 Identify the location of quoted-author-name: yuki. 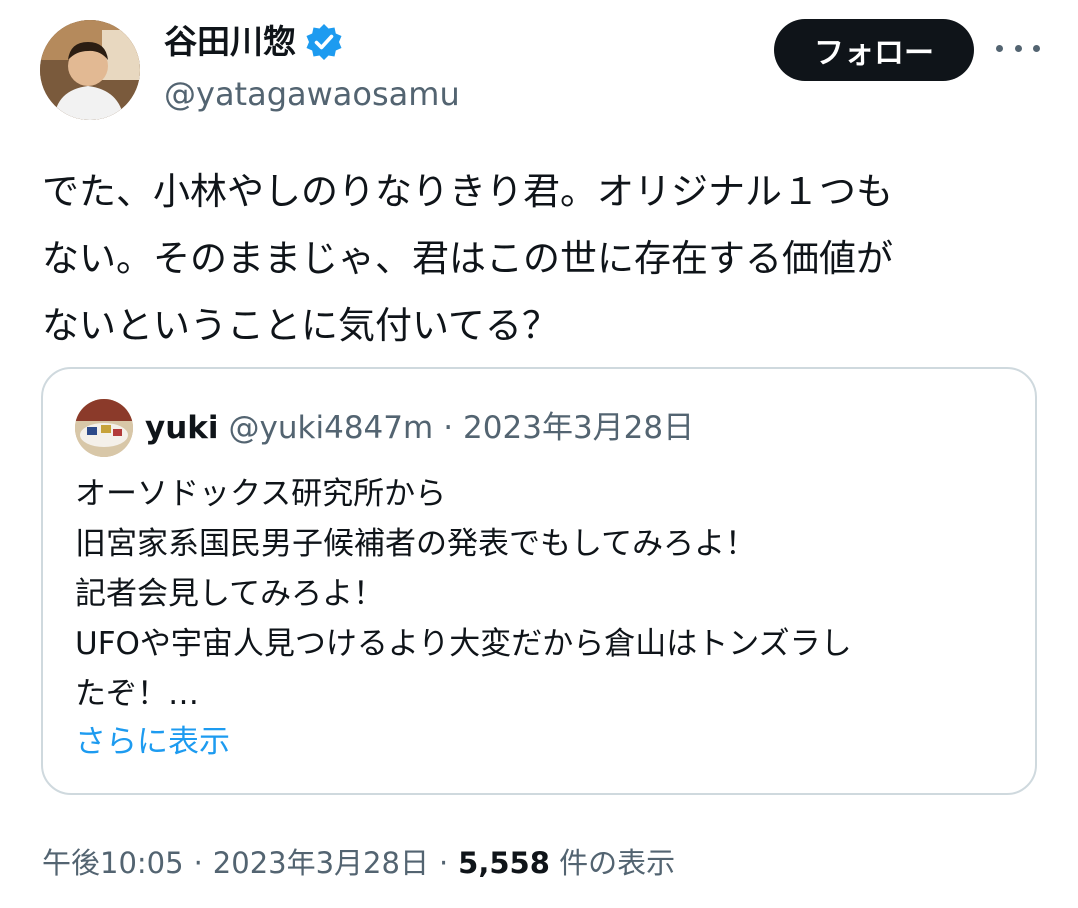
(182, 428).